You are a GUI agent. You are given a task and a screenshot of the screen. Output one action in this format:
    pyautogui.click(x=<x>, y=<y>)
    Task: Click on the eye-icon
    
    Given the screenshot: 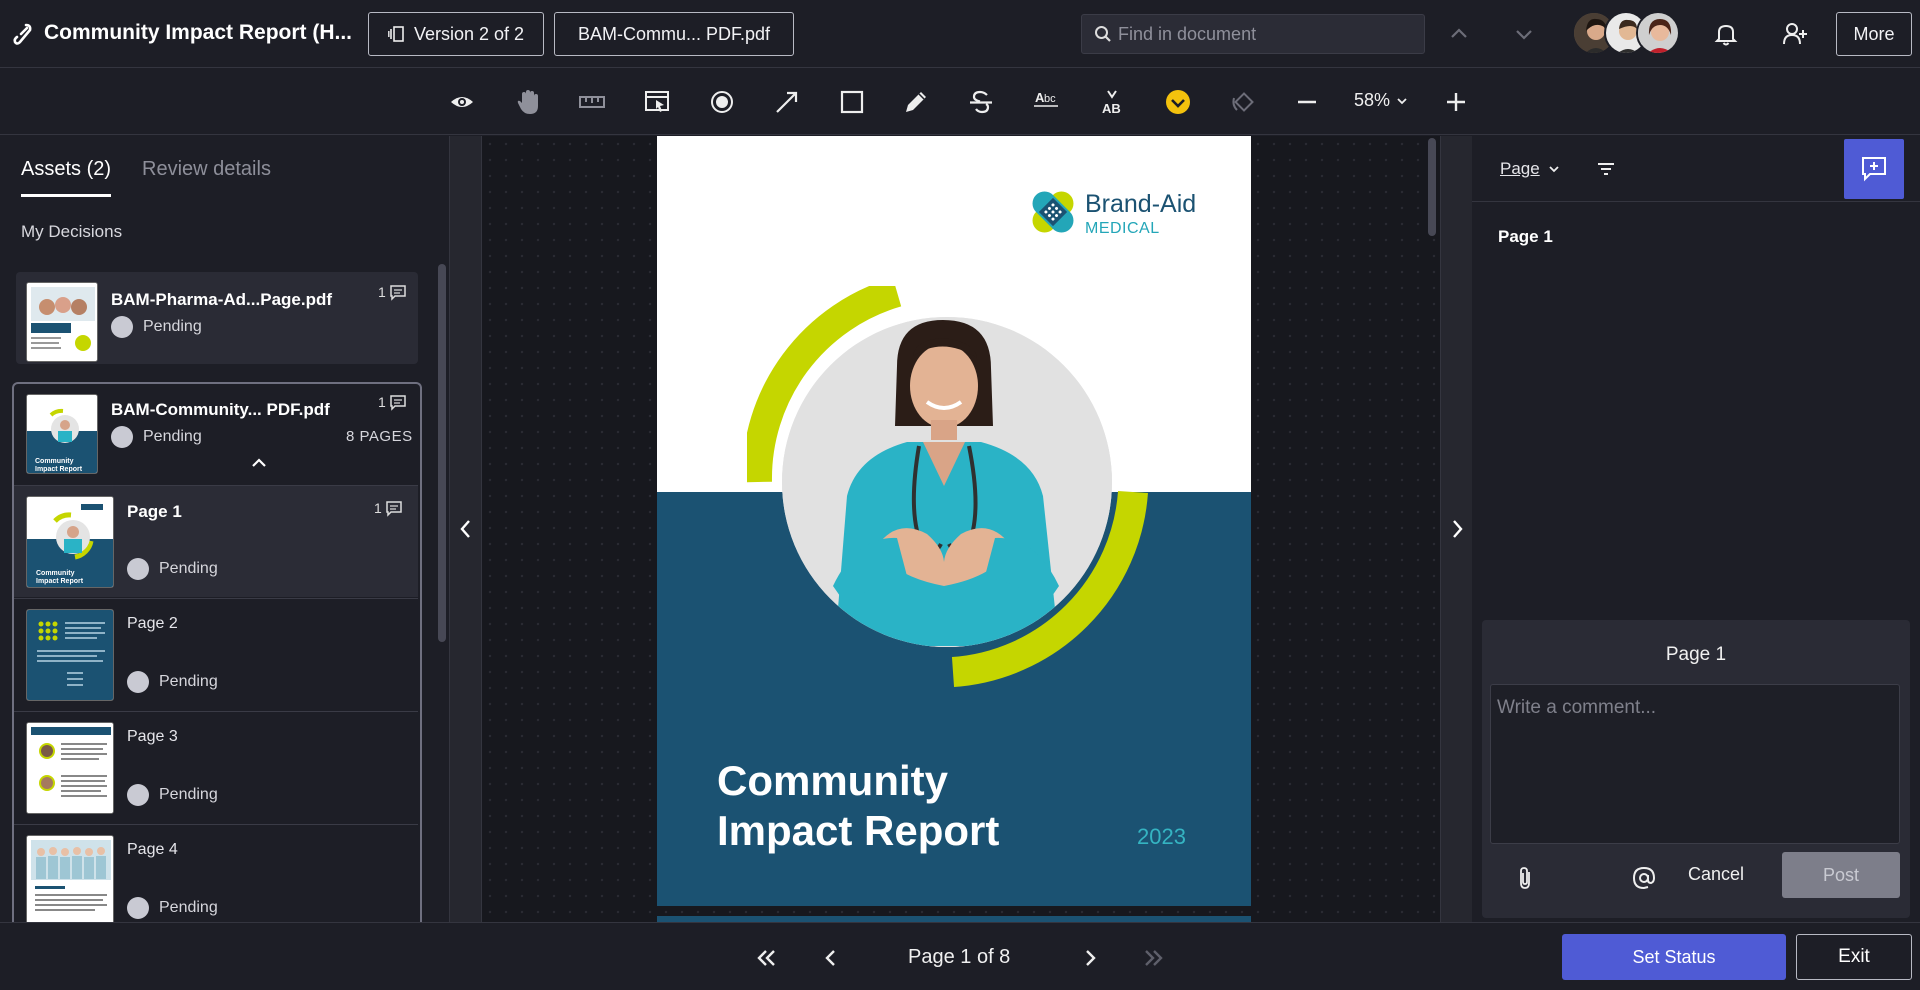 What is the action you would take?
    pyautogui.click(x=462, y=102)
    